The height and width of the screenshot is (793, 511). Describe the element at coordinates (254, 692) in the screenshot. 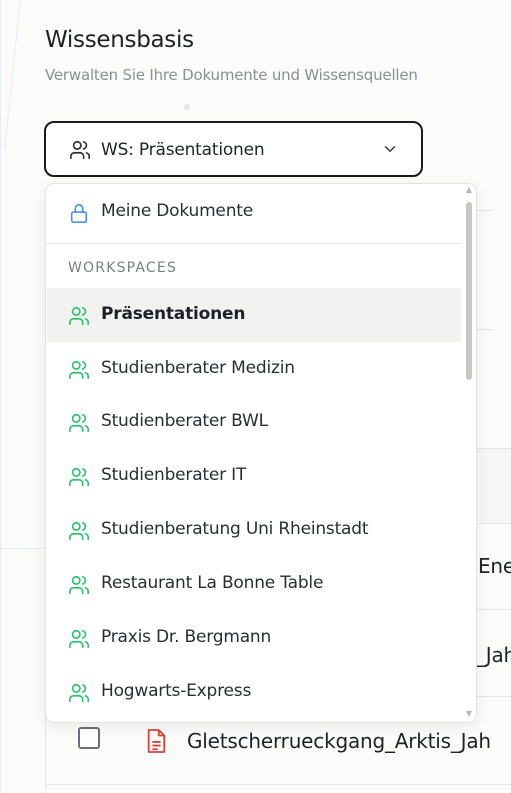

I see `dropdown-item-workspace: Hogwarts-Express` at that location.